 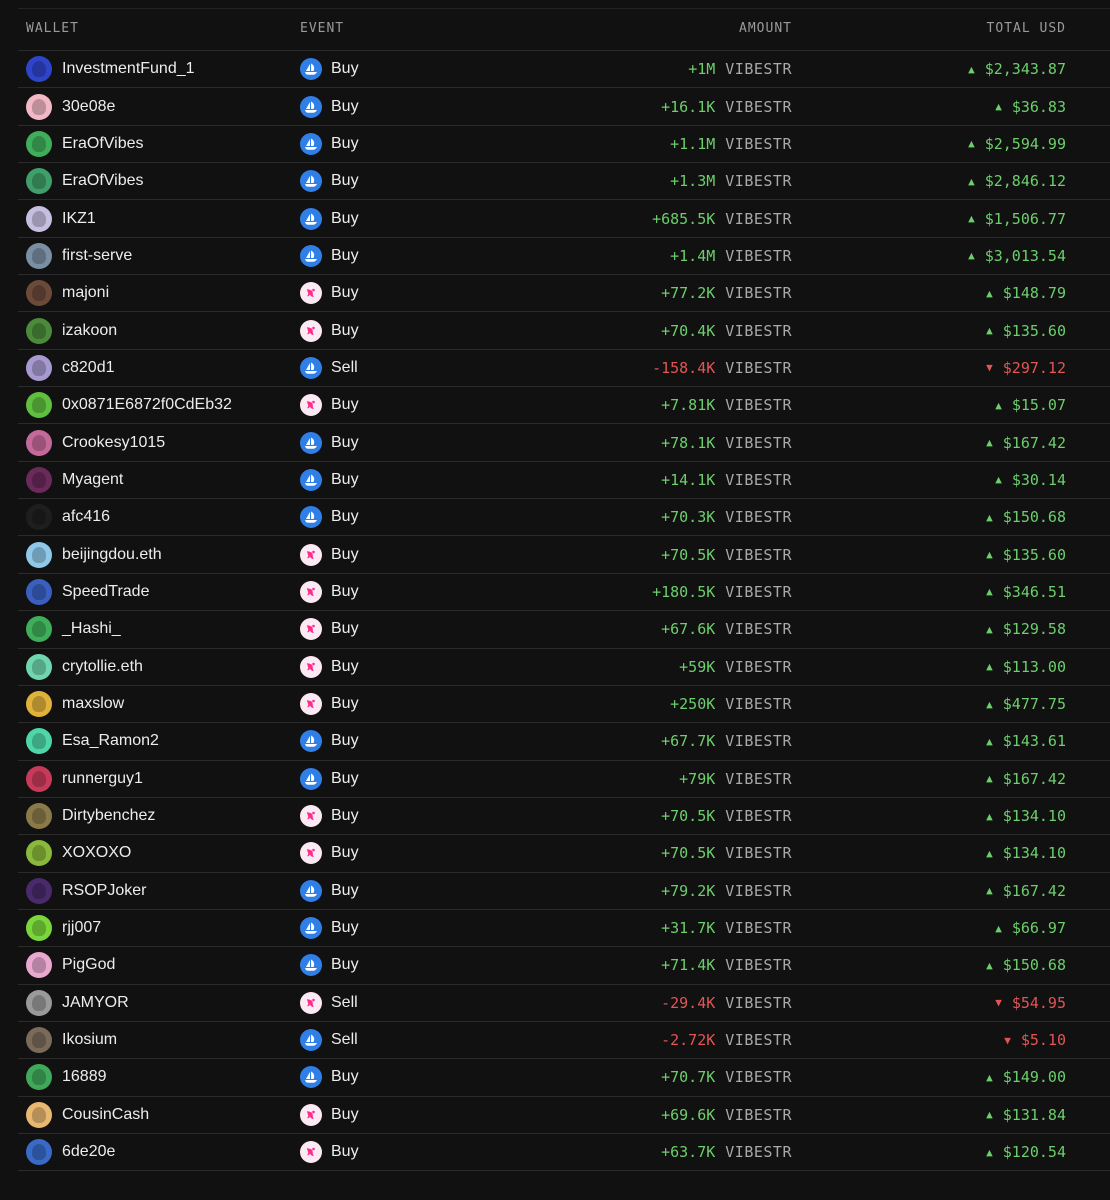 I want to click on wallet-cell: beijingdou.eth, so click(x=156, y=554).